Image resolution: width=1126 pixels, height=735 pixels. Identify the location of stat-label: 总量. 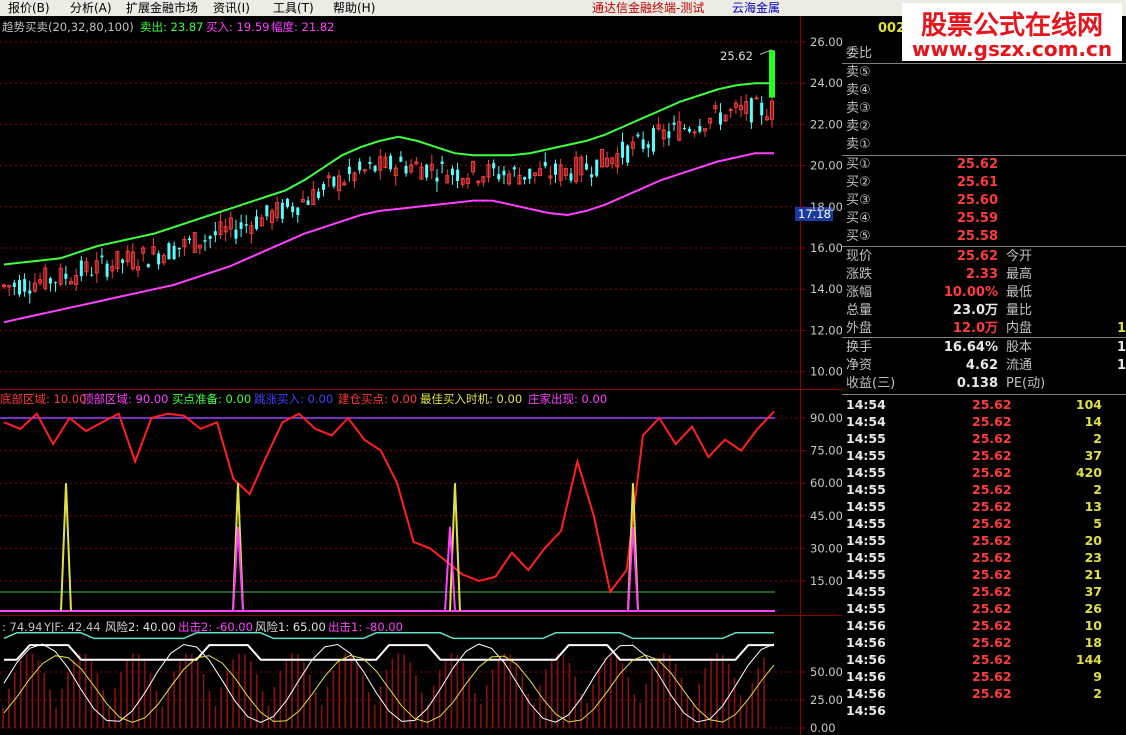
(859, 310).